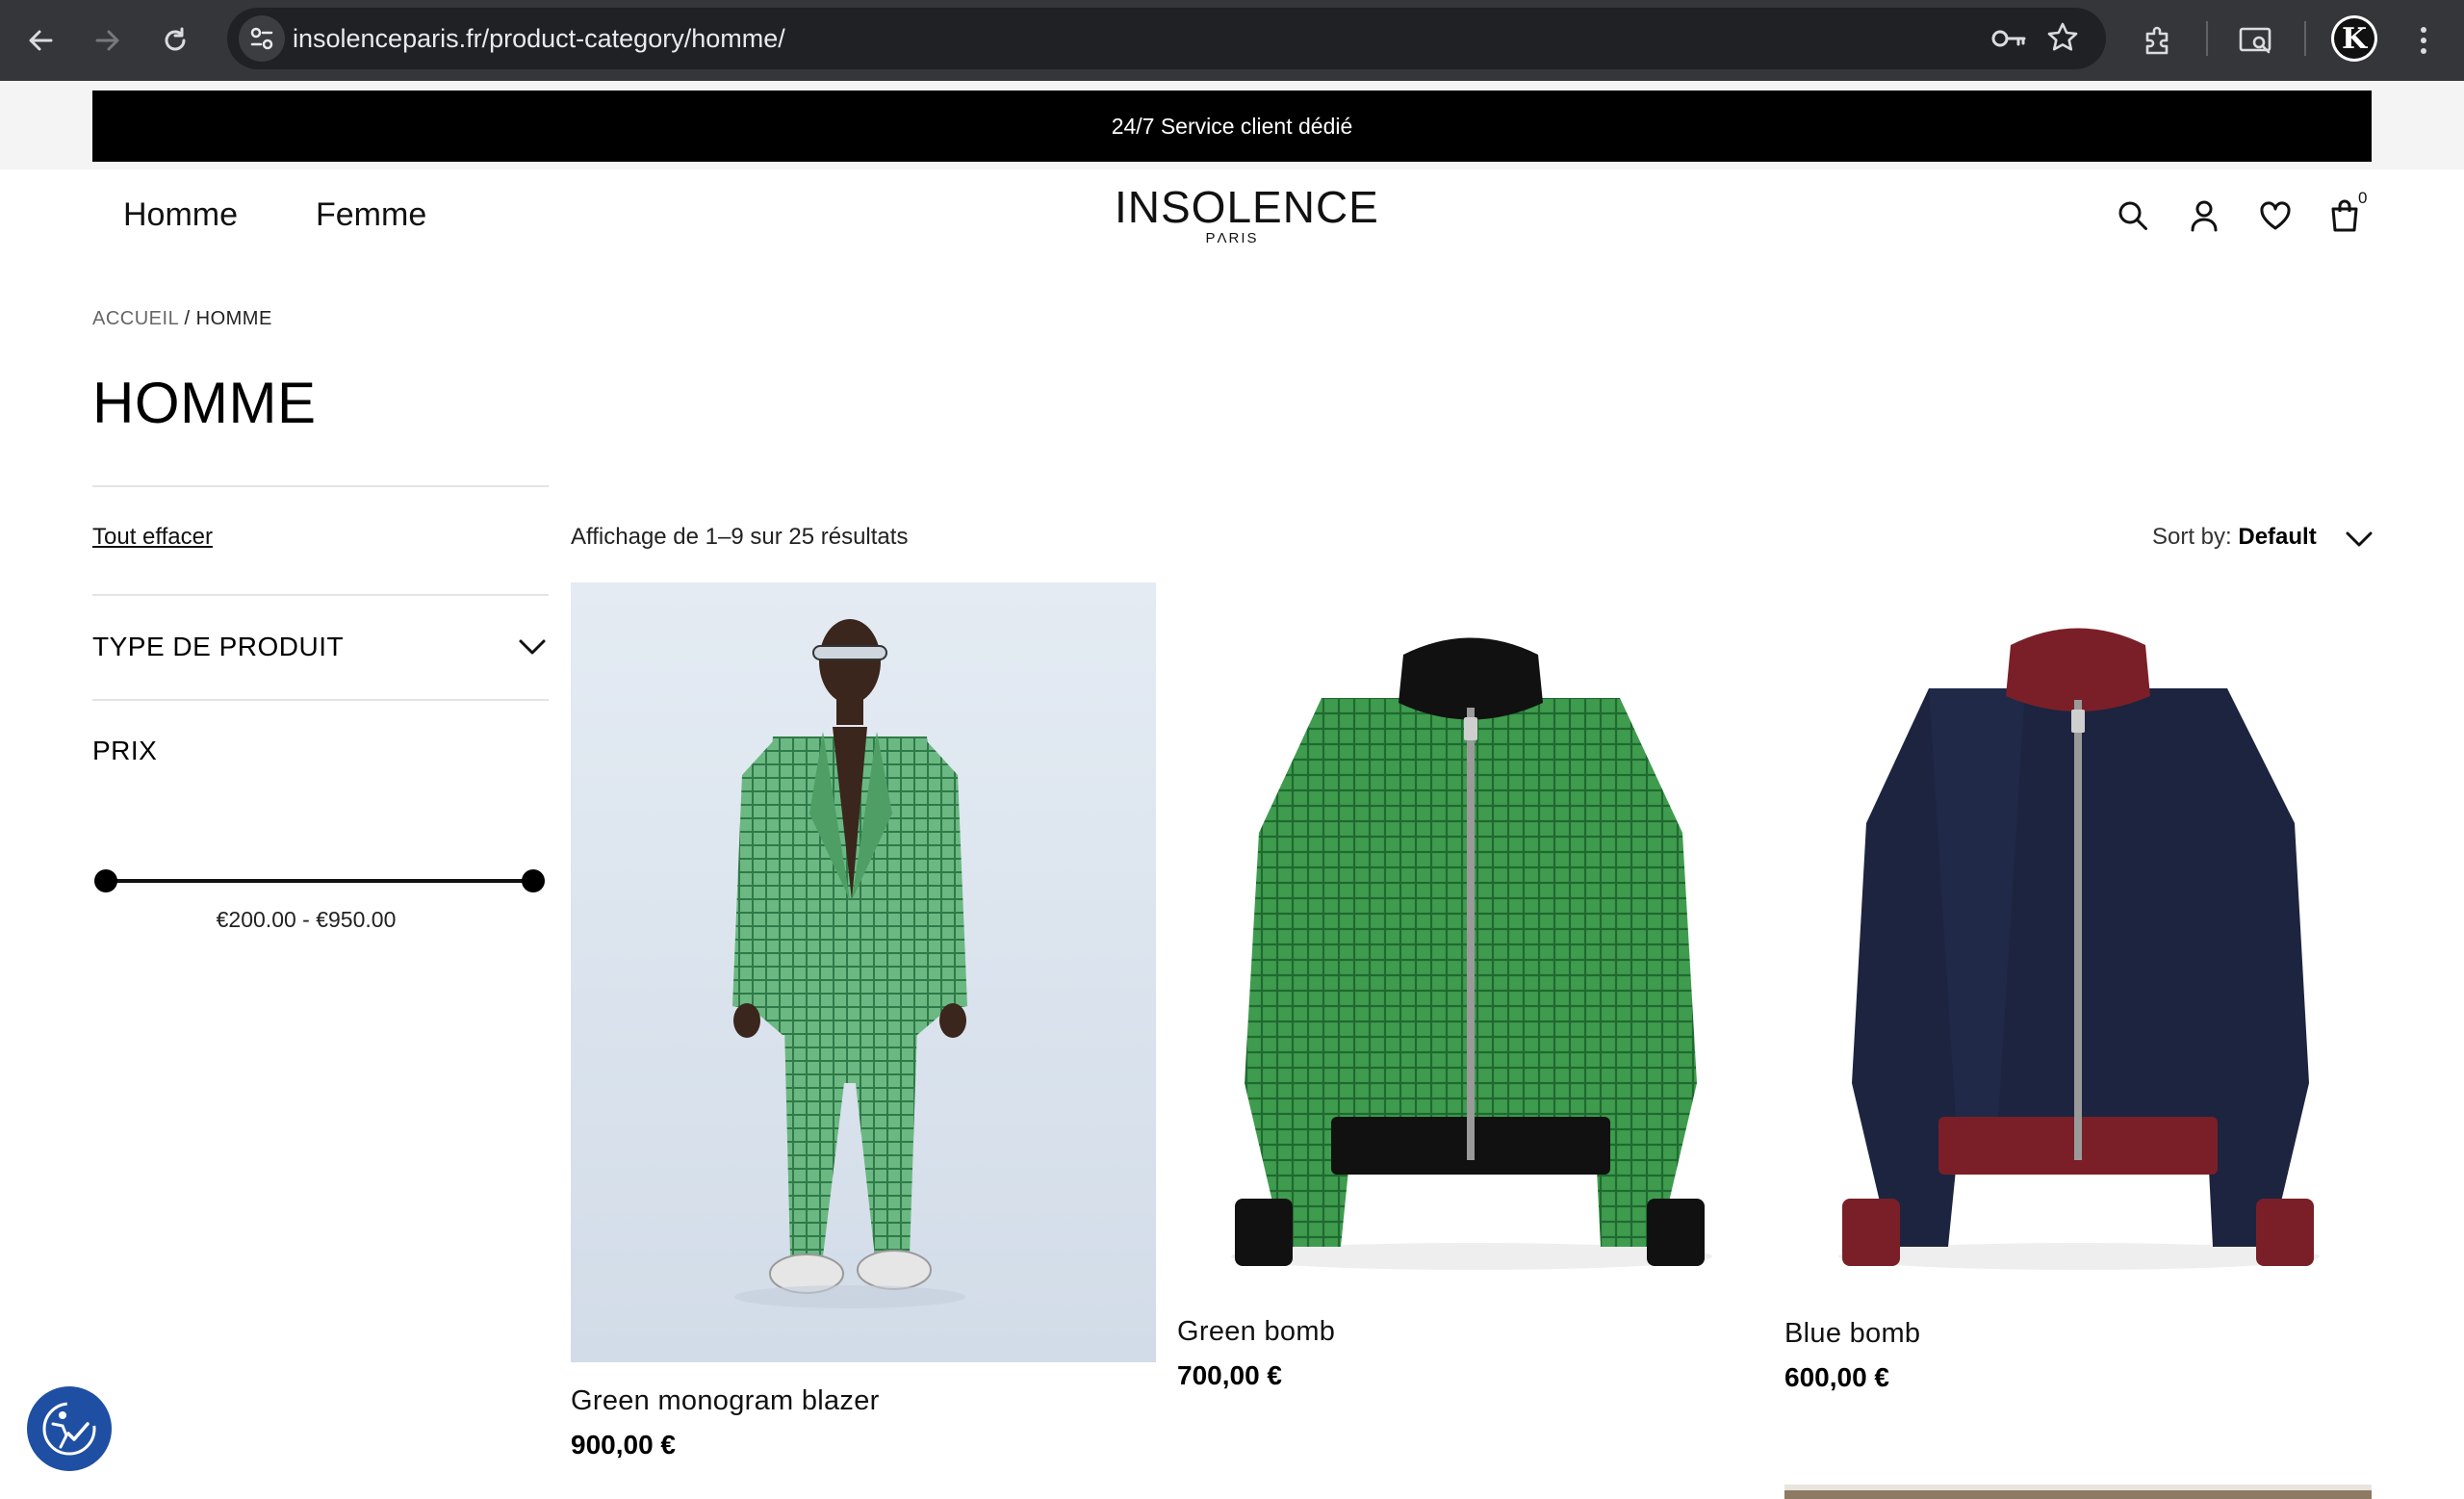  Describe the element at coordinates (1247, 207) in the screenshot. I see `logo-wordmark: INSOLENCE` at that location.